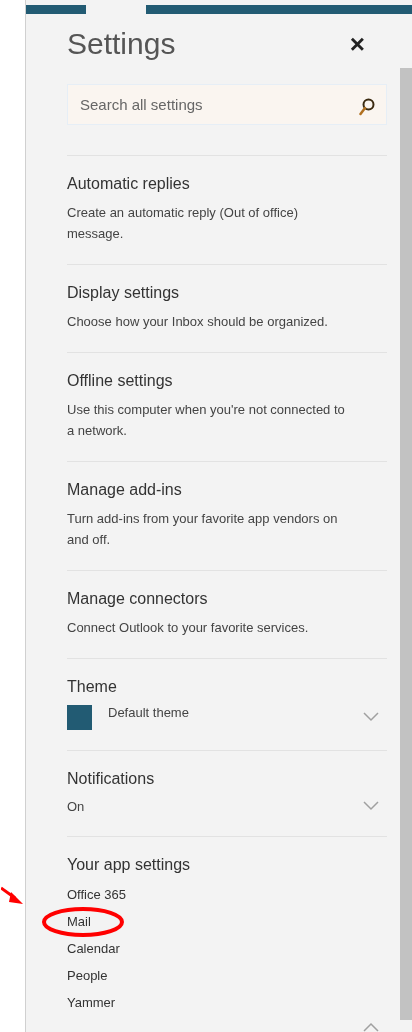  What do you see at coordinates (215, 806) in the screenshot?
I see `select-value: On` at bounding box center [215, 806].